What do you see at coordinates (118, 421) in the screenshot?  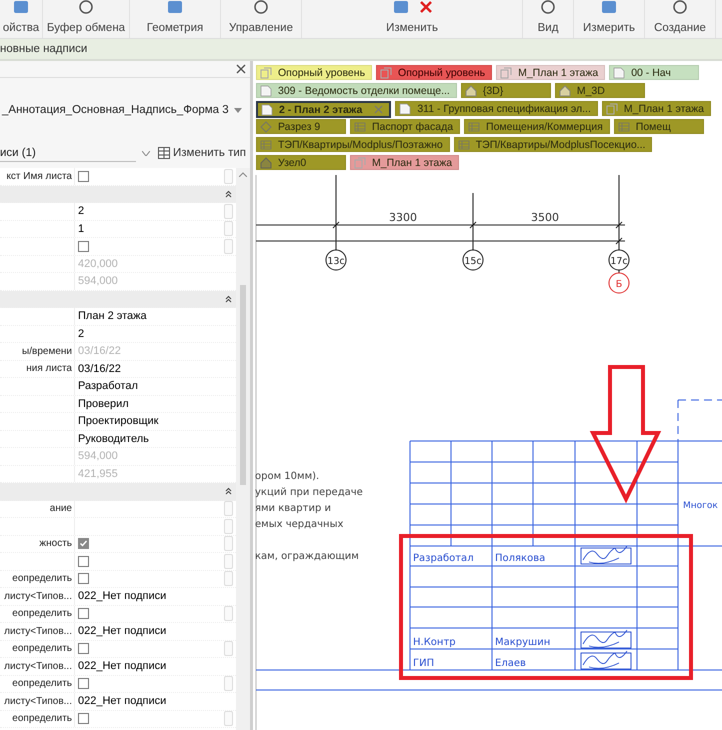 I see `property-value: Проектировщик` at bounding box center [118, 421].